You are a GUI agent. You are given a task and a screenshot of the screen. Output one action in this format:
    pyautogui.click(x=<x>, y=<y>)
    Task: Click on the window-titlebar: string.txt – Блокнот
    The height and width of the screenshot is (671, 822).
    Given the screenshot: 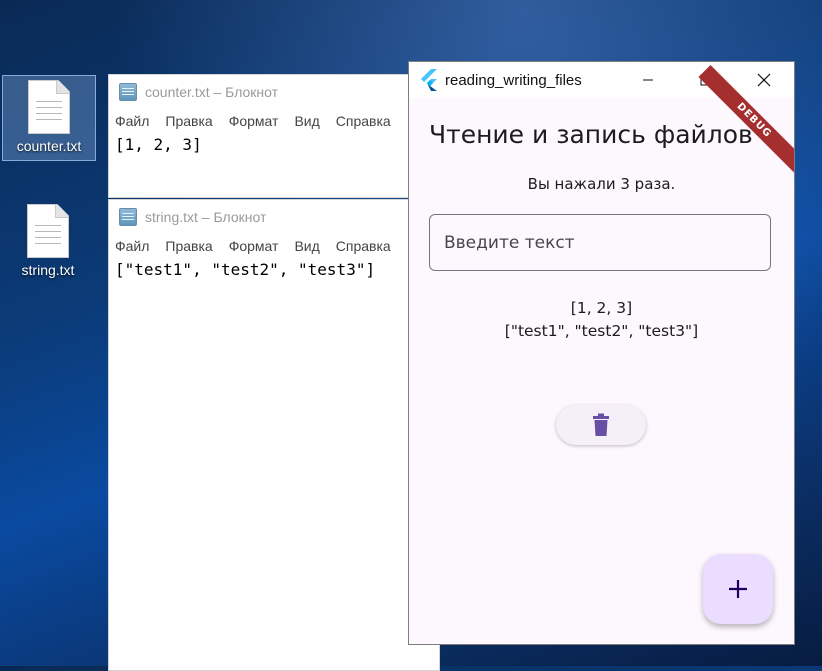 What is the action you would take?
    pyautogui.click(x=274, y=217)
    